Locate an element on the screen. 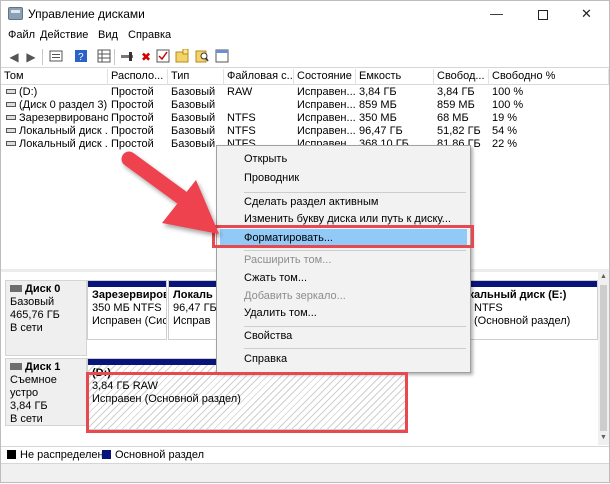  column-header-status: Состояние is located at coordinates (325, 77).